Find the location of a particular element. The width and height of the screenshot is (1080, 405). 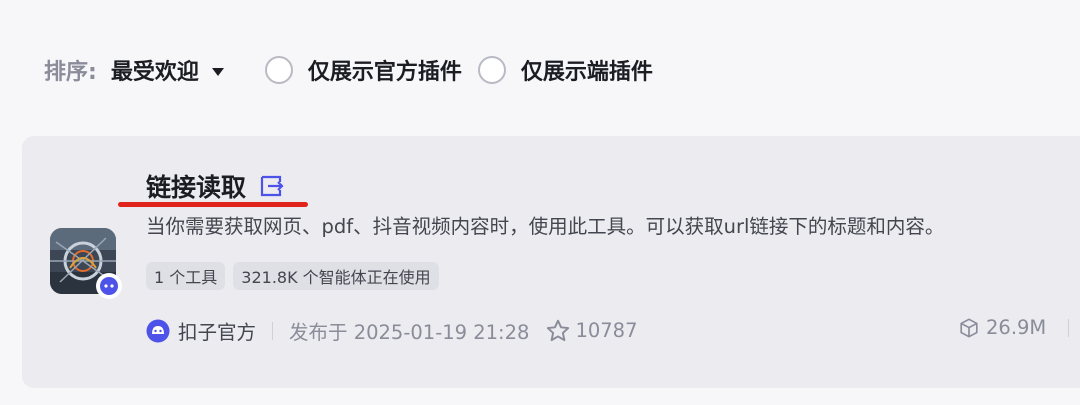

star-icon is located at coordinates (558, 331).